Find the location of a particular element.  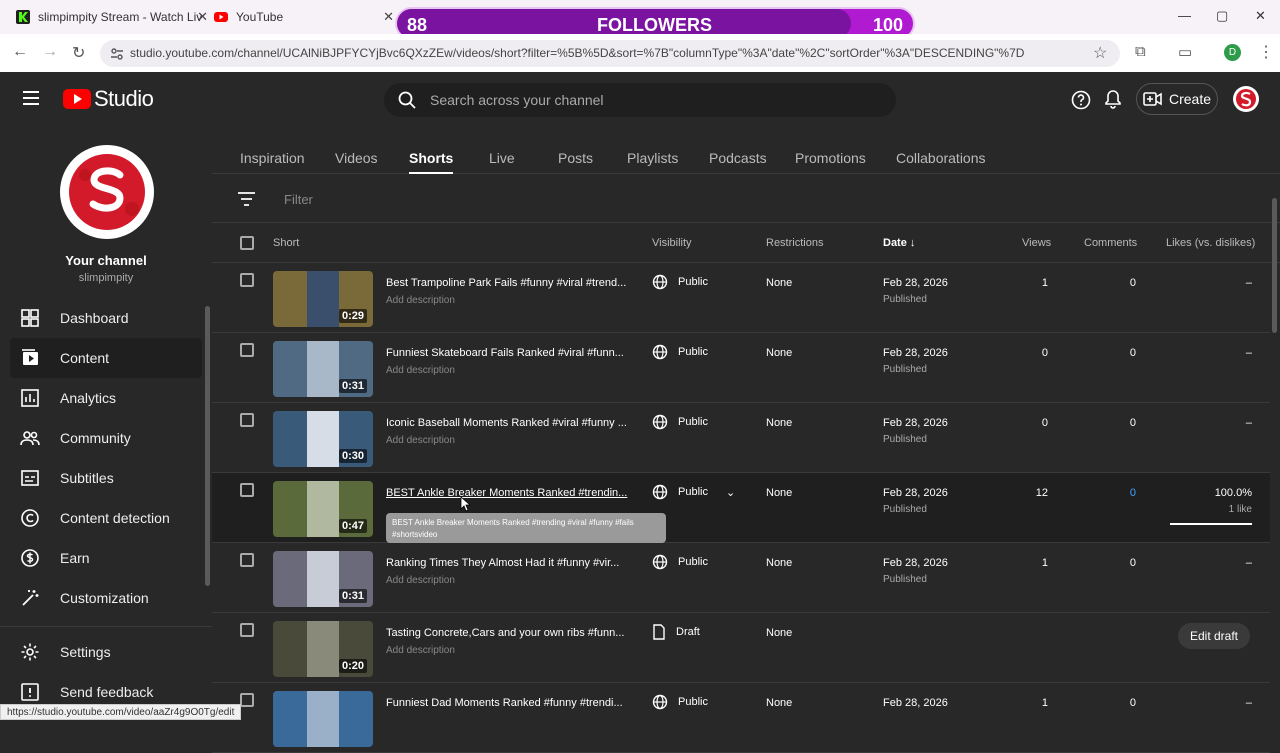

column-likes: Likes (vs. dislikes) is located at coordinates (1210, 243).